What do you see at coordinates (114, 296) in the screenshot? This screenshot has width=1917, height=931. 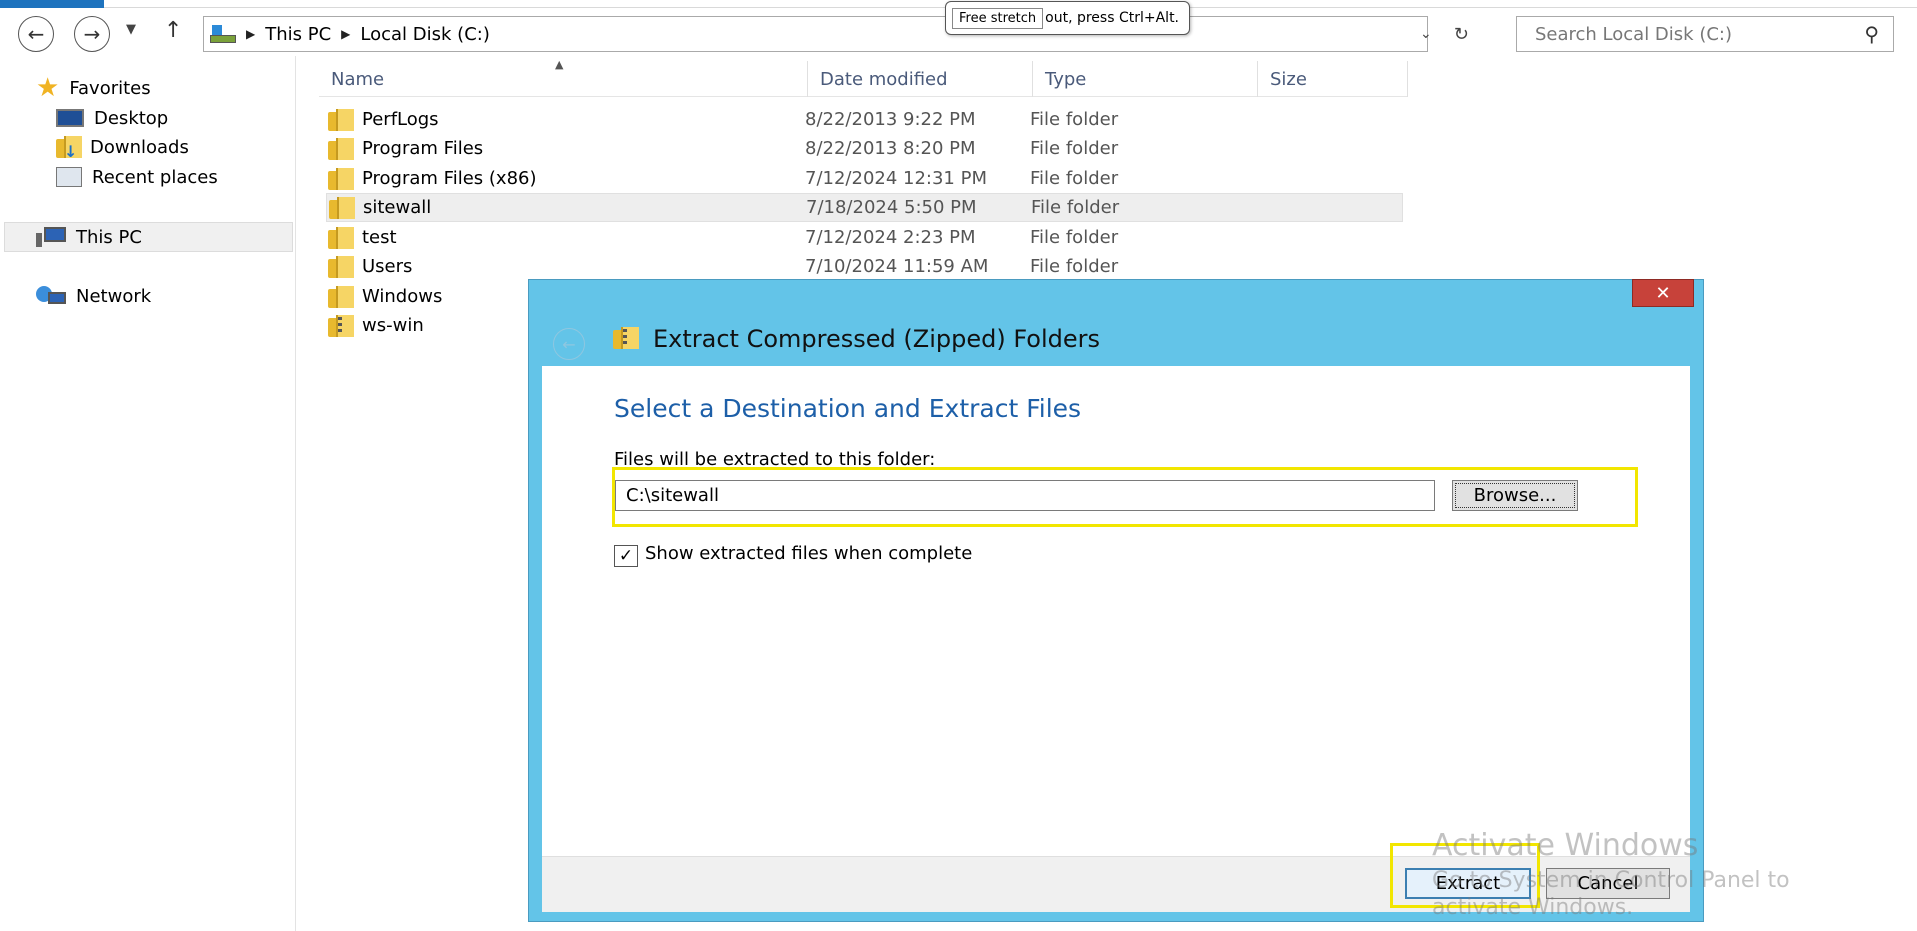 I see `sidebar-item-label: Network` at bounding box center [114, 296].